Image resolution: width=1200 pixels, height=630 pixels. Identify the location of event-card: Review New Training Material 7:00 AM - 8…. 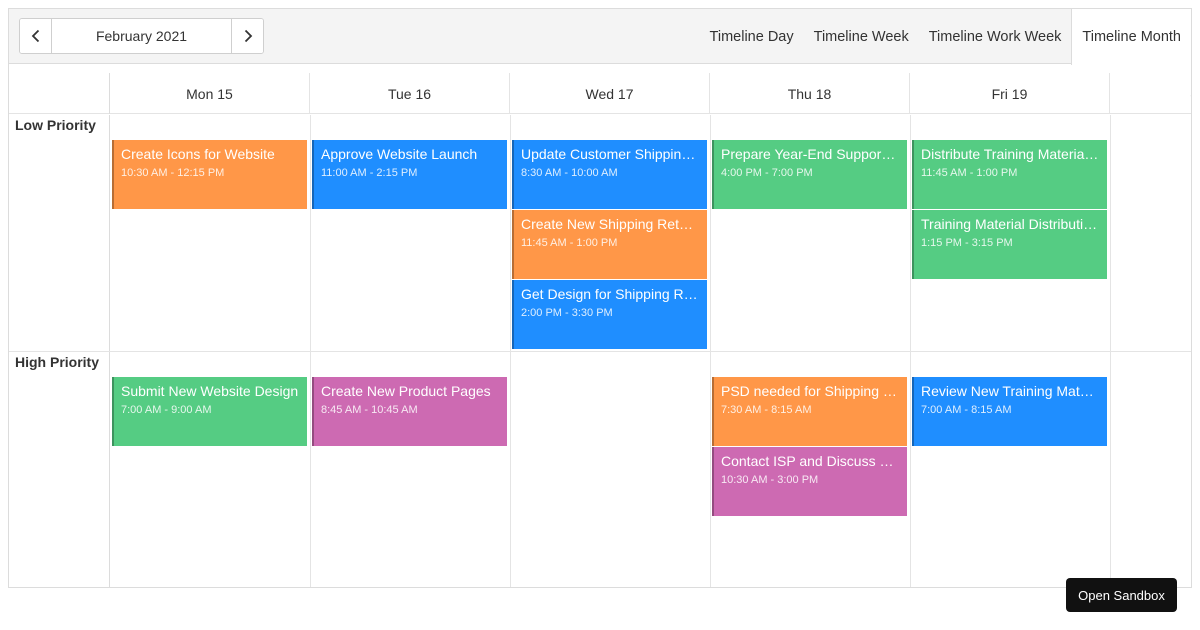
(1009, 411).